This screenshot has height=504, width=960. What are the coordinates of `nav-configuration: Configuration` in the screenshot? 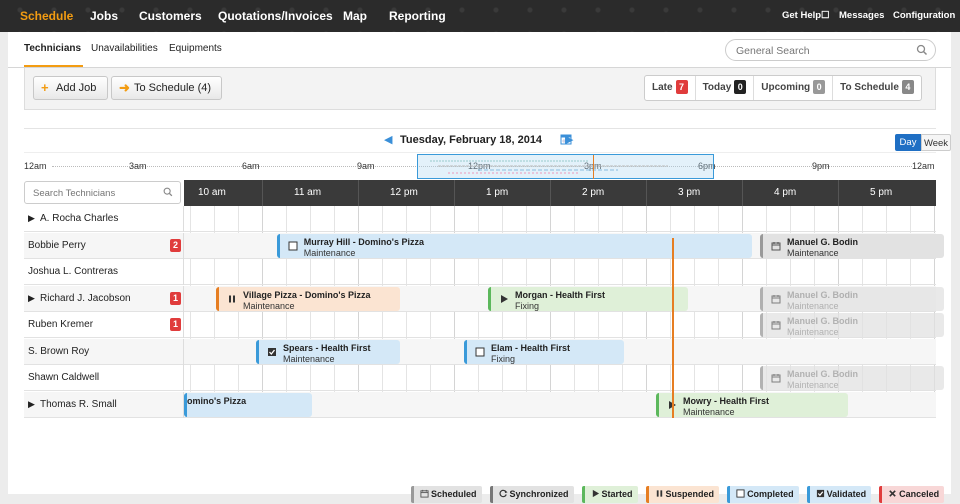 It's located at (924, 16).